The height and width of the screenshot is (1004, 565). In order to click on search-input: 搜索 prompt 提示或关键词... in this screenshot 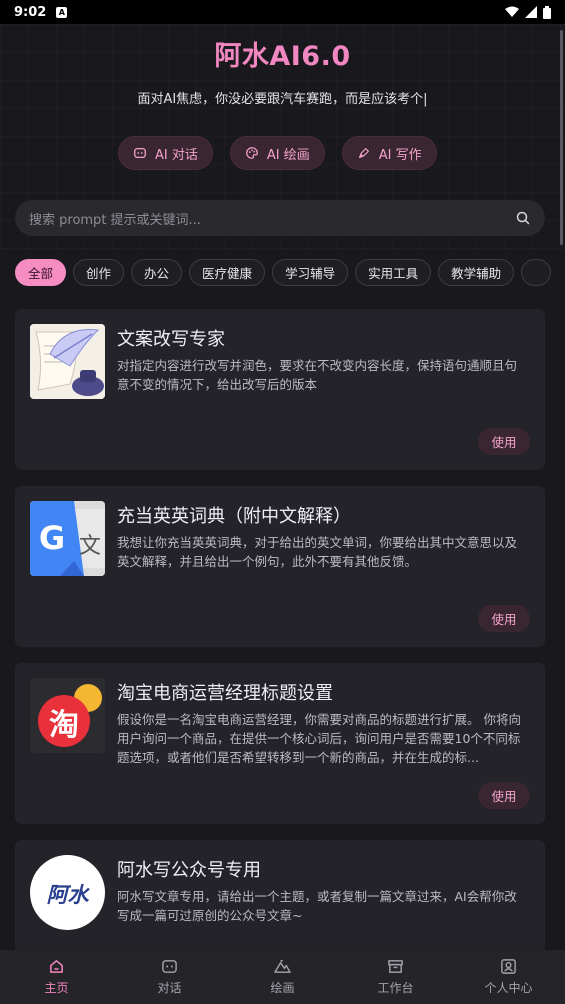, I will do `click(280, 218)`.